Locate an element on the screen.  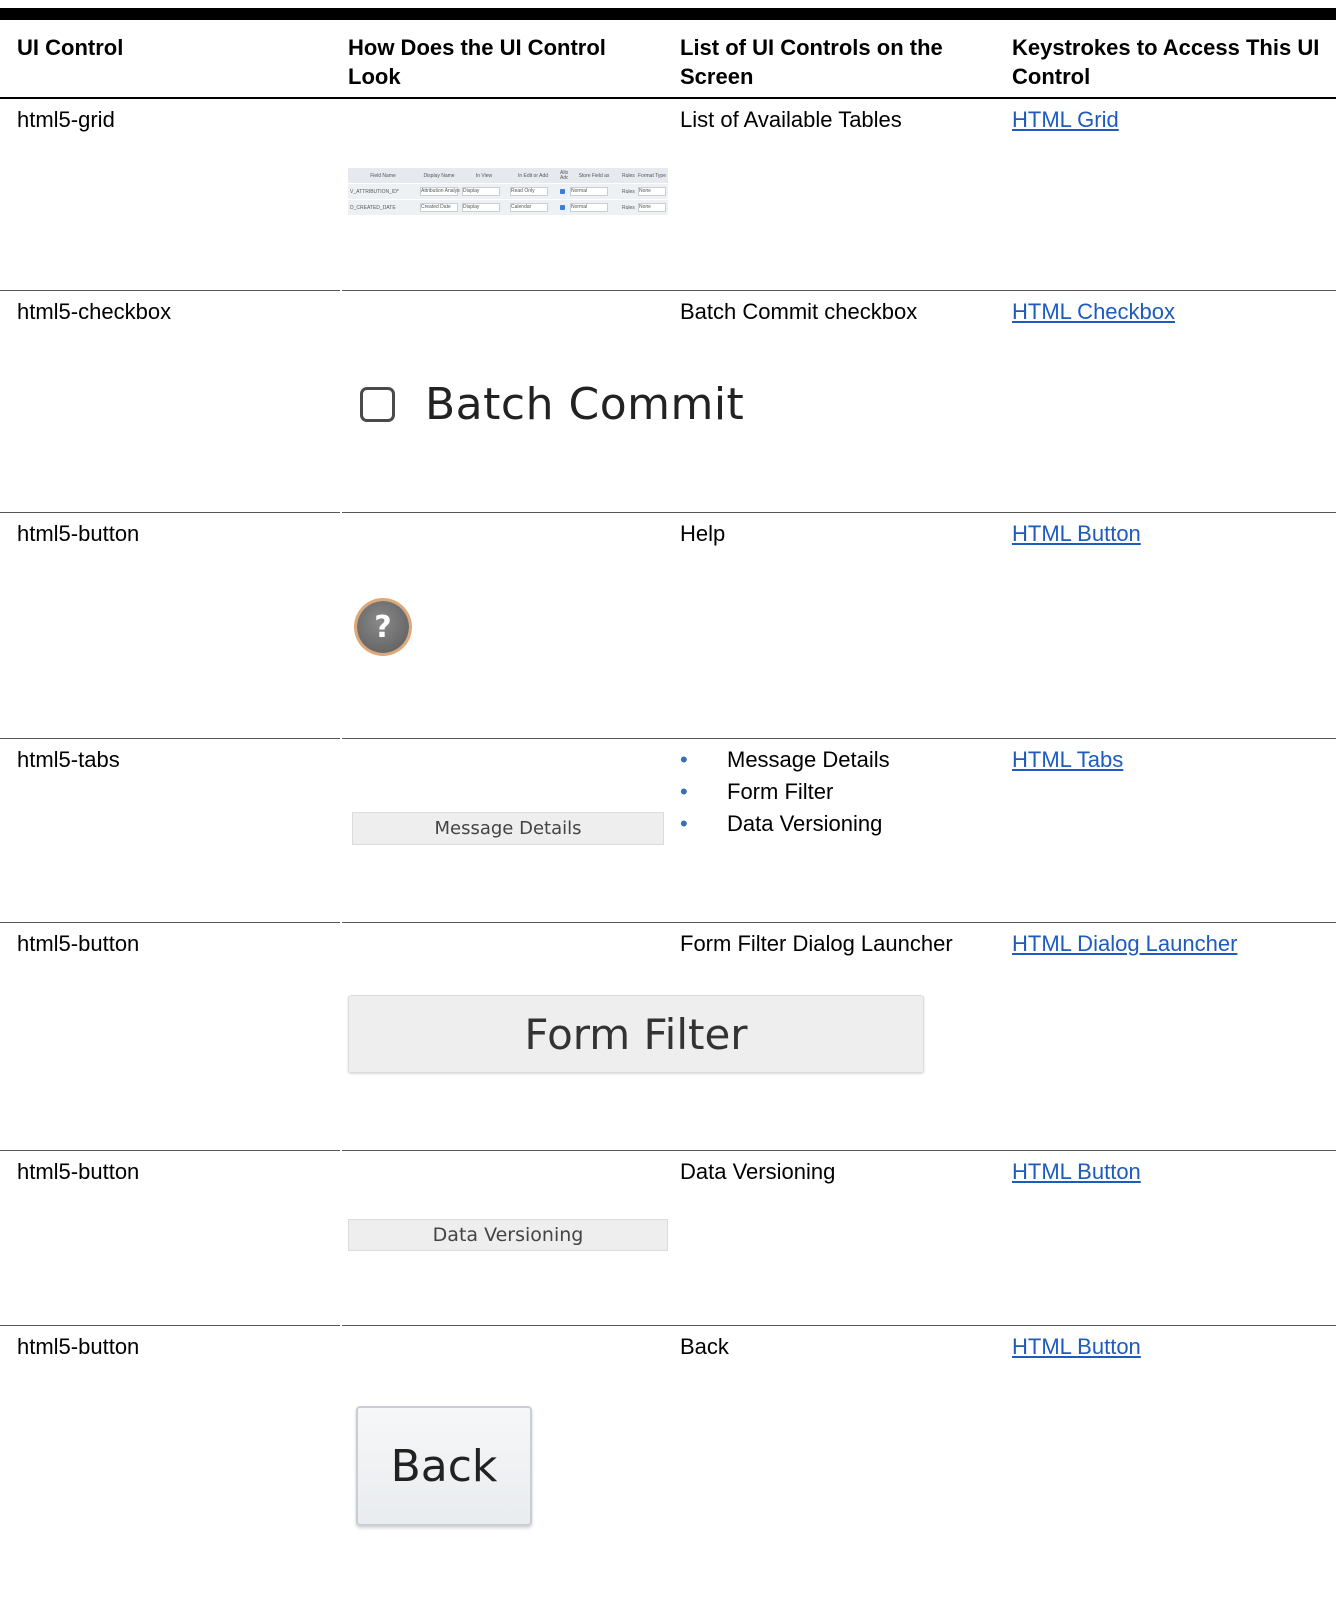
grid-preview-cell: Read Only is located at coordinates (533, 192).